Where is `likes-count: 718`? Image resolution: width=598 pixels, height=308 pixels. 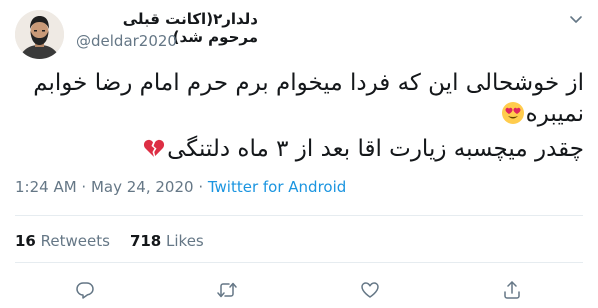 likes-count: 718 is located at coordinates (145, 241).